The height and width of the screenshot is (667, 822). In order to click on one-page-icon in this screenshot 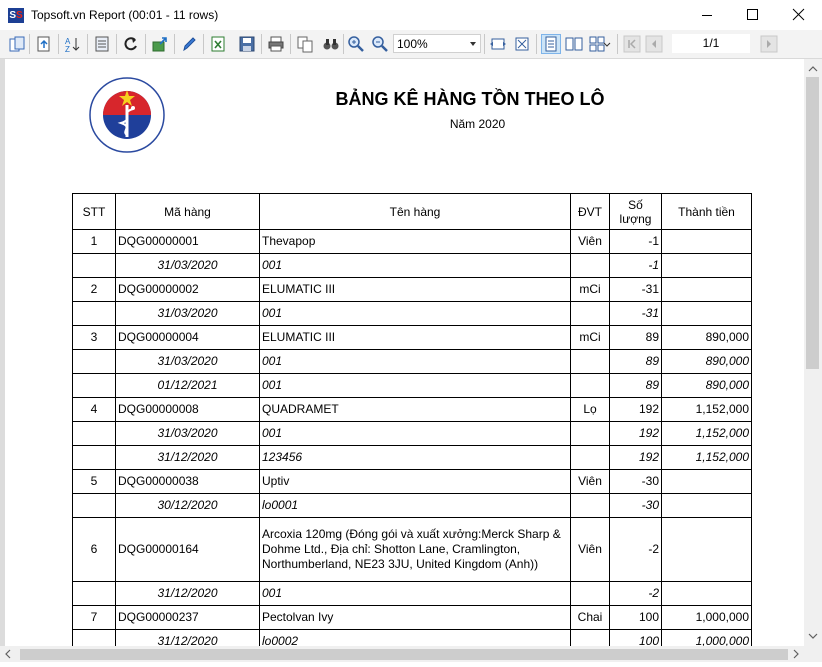, I will do `click(551, 44)`.